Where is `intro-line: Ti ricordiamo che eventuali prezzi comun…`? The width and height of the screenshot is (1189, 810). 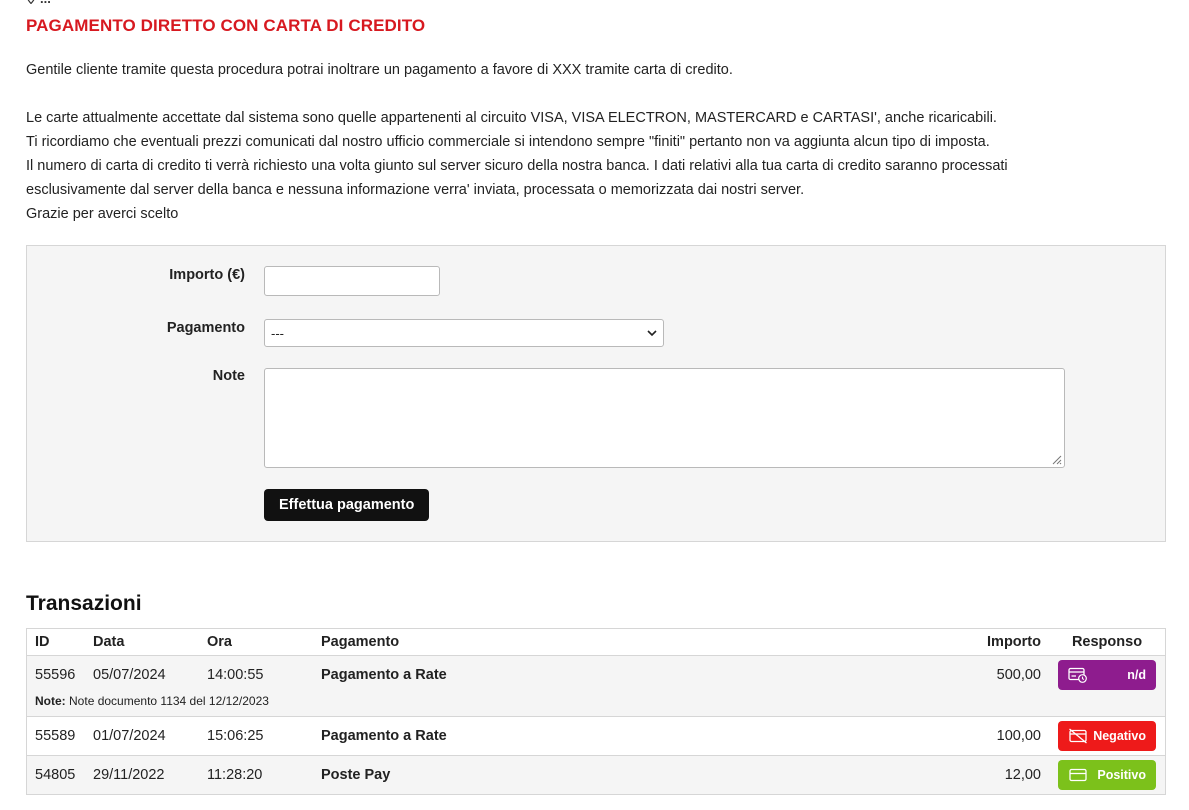 intro-line: Ti ricordiamo che eventuali prezzi comun… is located at coordinates (508, 142).